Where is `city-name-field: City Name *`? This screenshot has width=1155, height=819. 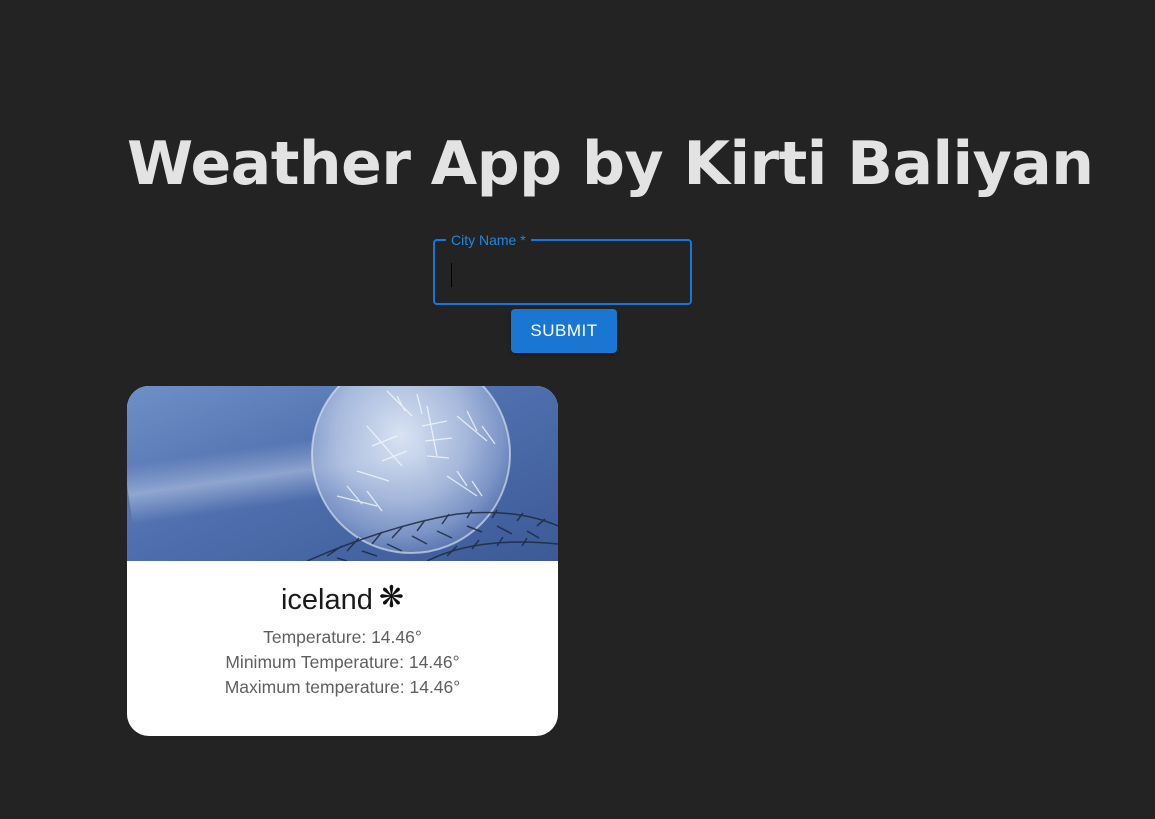 city-name-field: City Name * is located at coordinates (562, 268).